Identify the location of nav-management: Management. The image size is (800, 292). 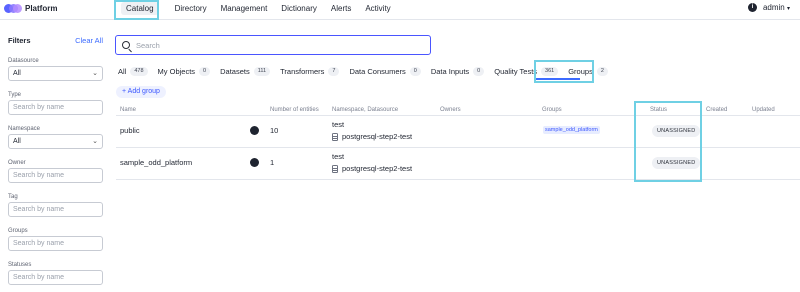
(244, 10).